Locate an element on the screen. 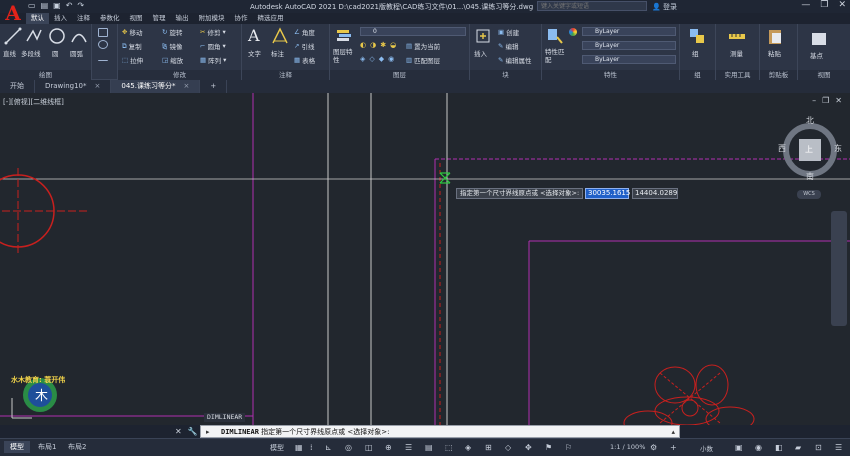 The height and width of the screenshot is (456, 850). chevron-up-icon: ▴ is located at coordinates (673, 432).